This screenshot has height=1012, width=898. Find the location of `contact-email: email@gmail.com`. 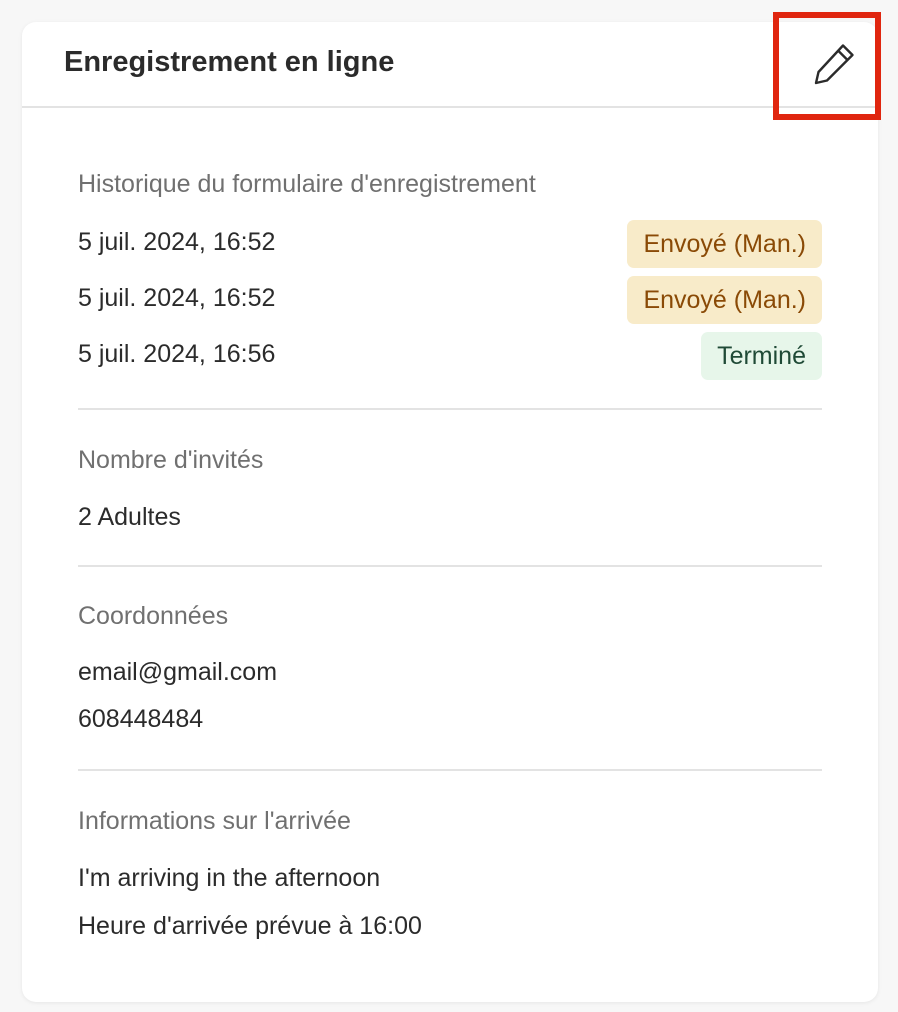

contact-email: email@gmail.com is located at coordinates (178, 672).